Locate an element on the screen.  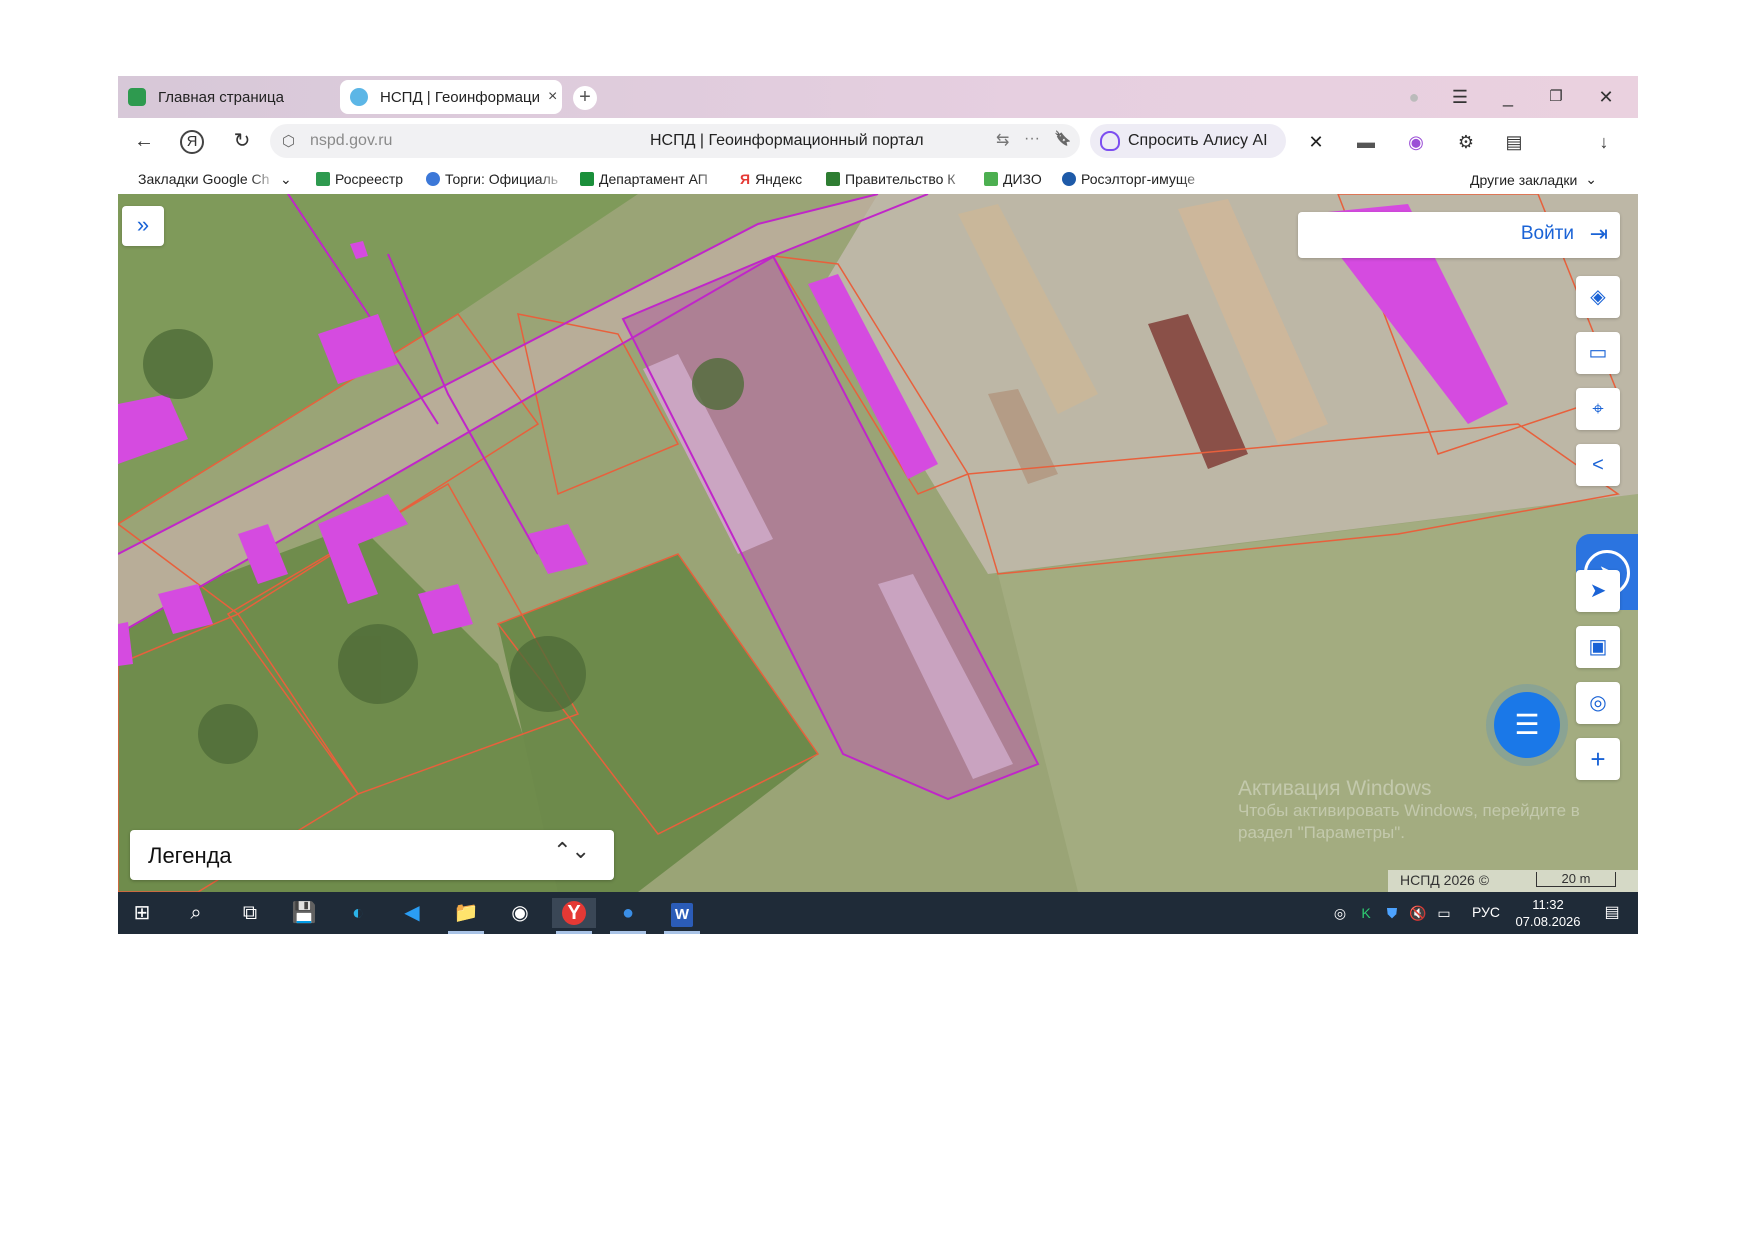
taskbar-app-5: ● is located at coordinates (628, 916).